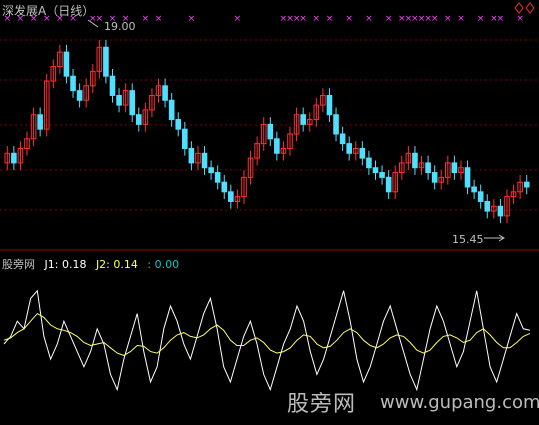 This screenshot has height=425, width=539. What do you see at coordinates (369, 19) in the screenshot?
I see `signal-marker-21: ×` at bounding box center [369, 19].